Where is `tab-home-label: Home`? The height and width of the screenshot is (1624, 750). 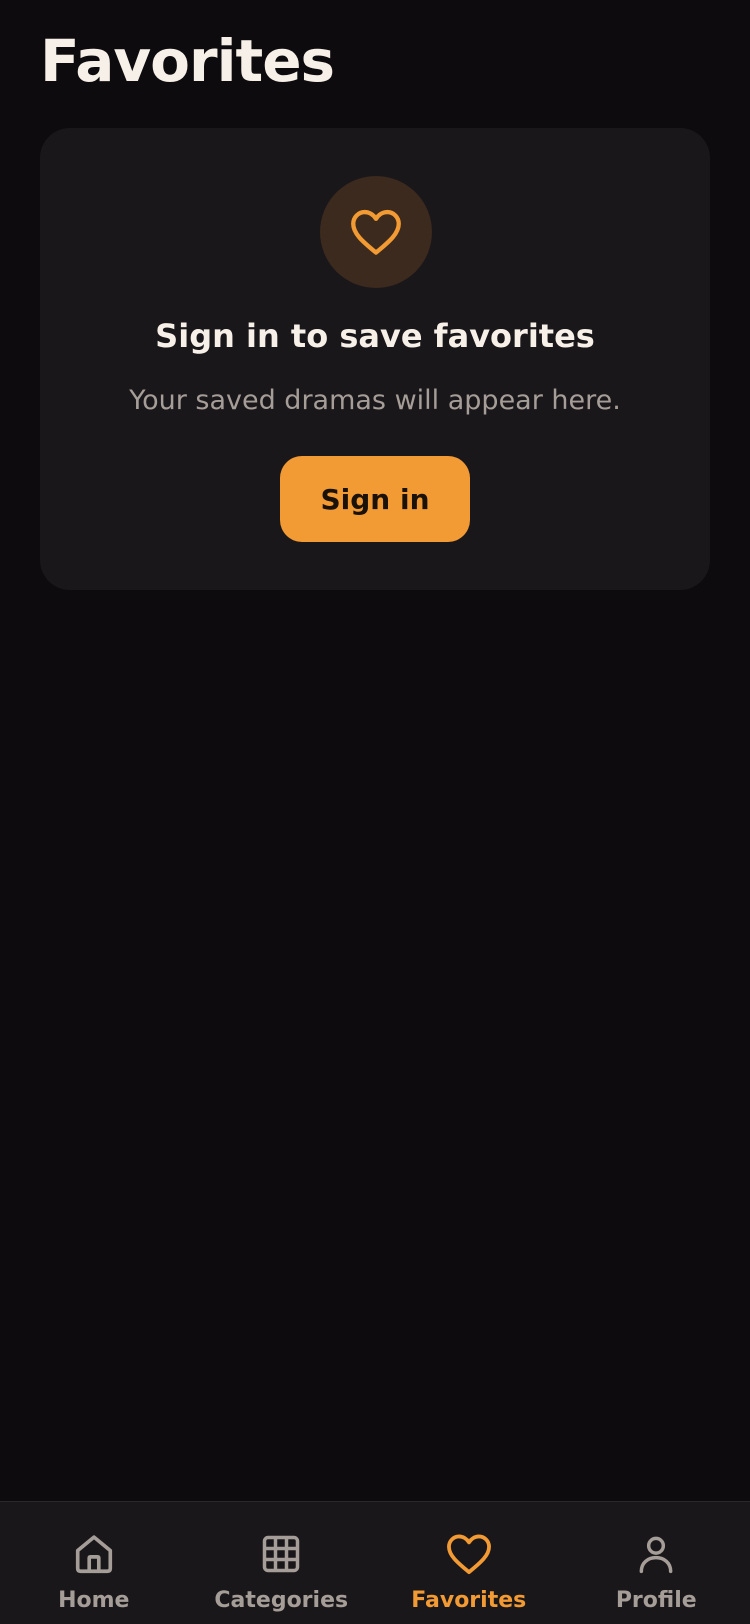
tab-home-label: Home is located at coordinates (94, 1600).